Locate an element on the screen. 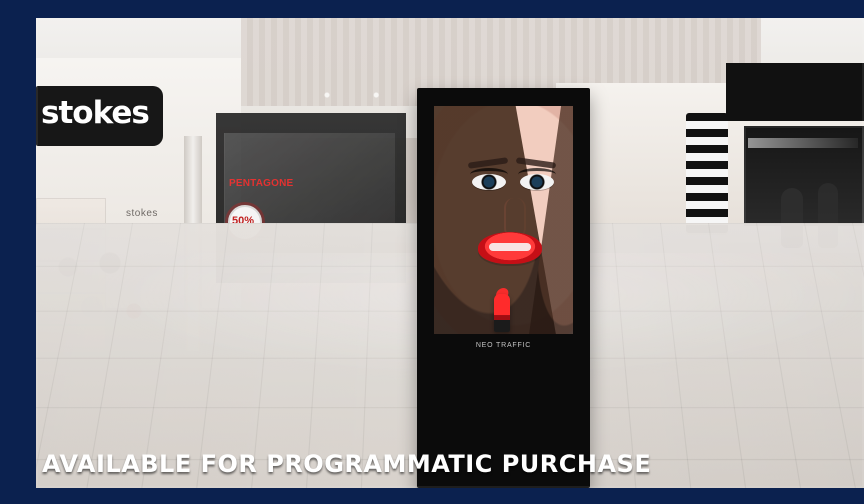 The width and height of the screenshot is (864, 504). model-teeth is located at coordinates (510, 247).